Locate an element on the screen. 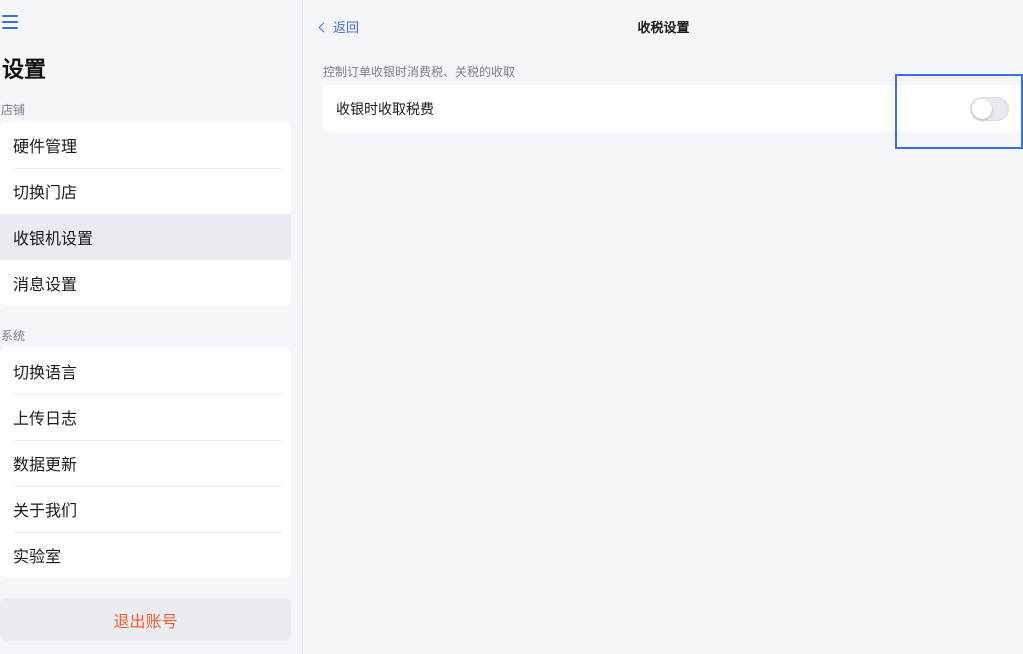 This screenshot has width=1023, height=654. sidebar-item-language: 切换语言 is located at coordinates (145, 371).